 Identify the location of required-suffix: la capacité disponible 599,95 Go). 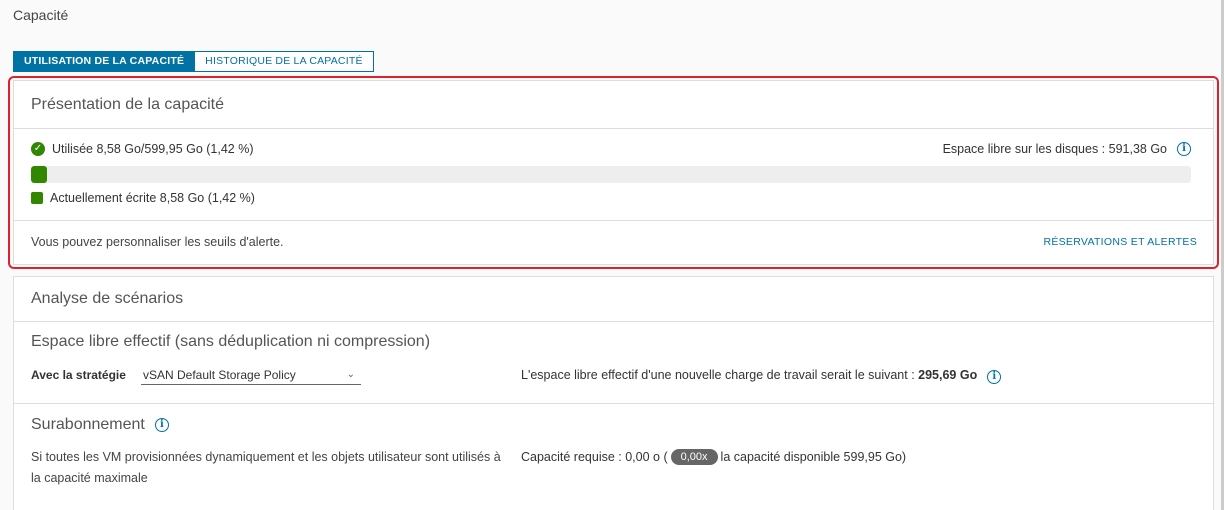
(813, 457).